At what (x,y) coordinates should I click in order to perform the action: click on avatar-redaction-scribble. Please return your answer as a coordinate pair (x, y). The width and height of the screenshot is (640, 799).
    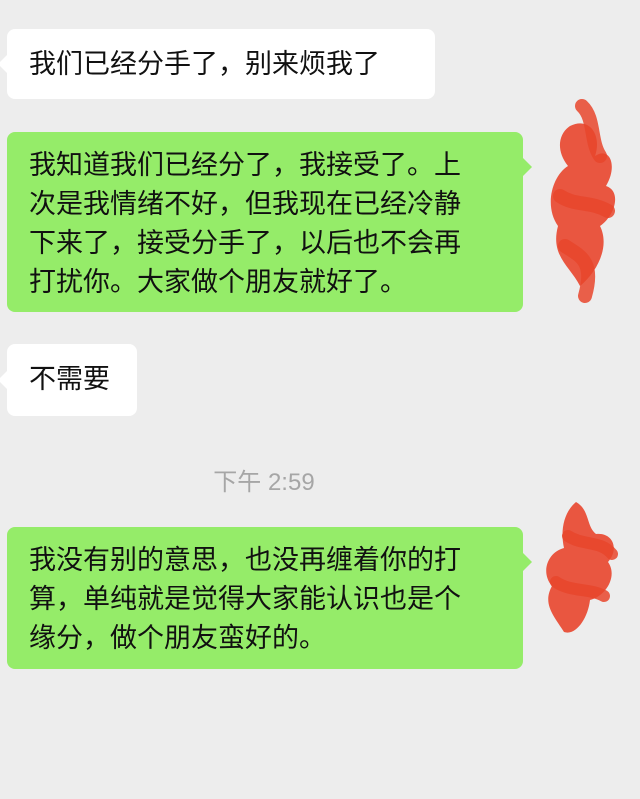
    Looking at the image, I should click on (580, 567).